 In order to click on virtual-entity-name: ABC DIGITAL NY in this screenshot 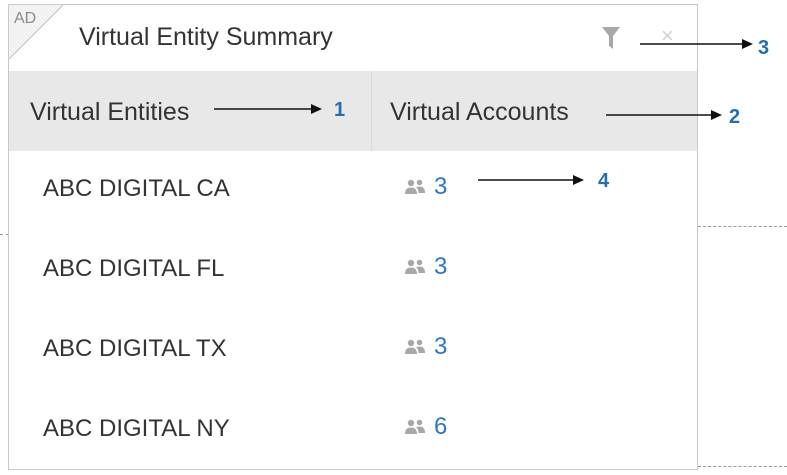, I will do `click(136, 428)`.